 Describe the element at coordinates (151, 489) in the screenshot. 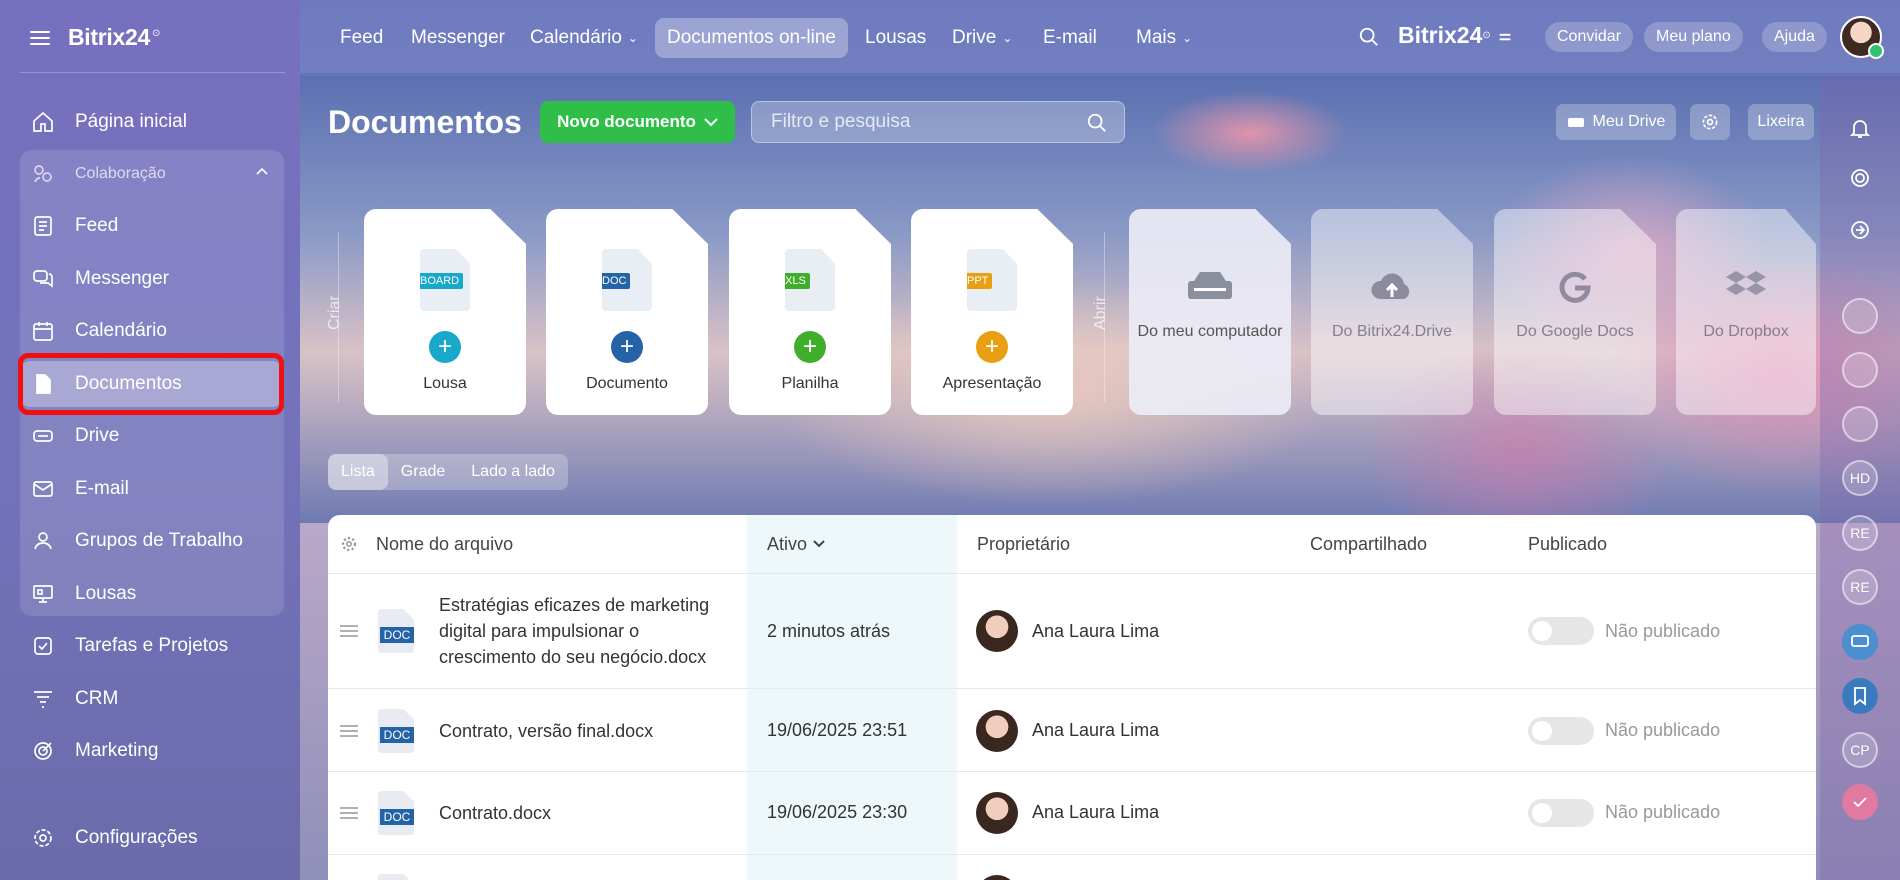

I see `sidebar-item-email: E-mail` at that location.